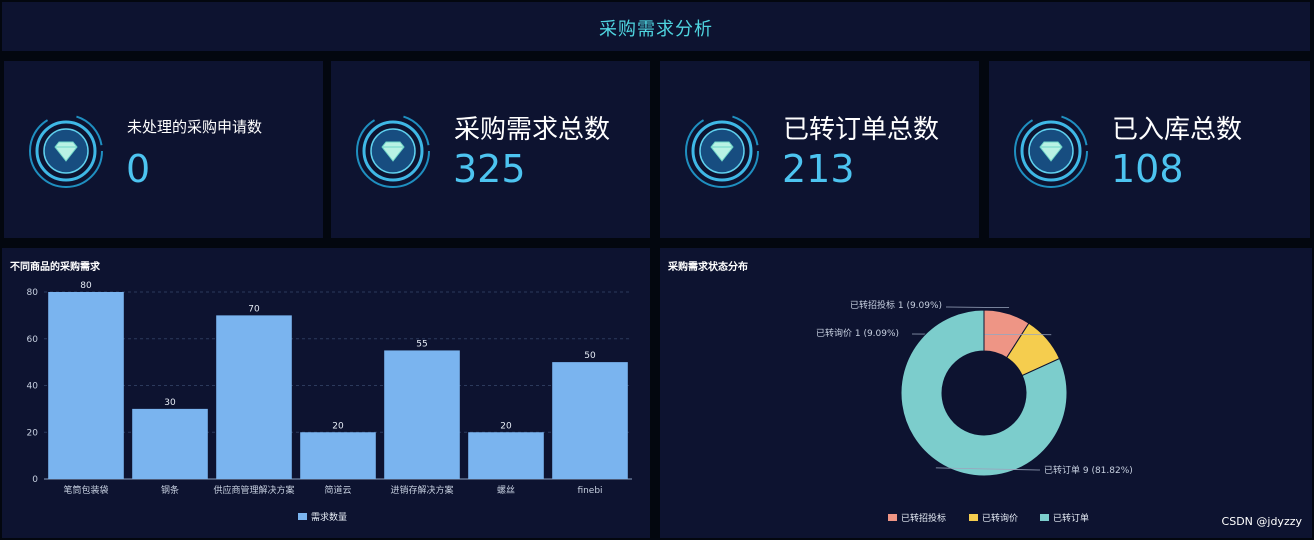 The height and width of the screenshot is (540, 1314). What do you see at coordinates (33, 293) in the screenshot?
I see `y-tick-label: 80` at bounding box center [33, 293].